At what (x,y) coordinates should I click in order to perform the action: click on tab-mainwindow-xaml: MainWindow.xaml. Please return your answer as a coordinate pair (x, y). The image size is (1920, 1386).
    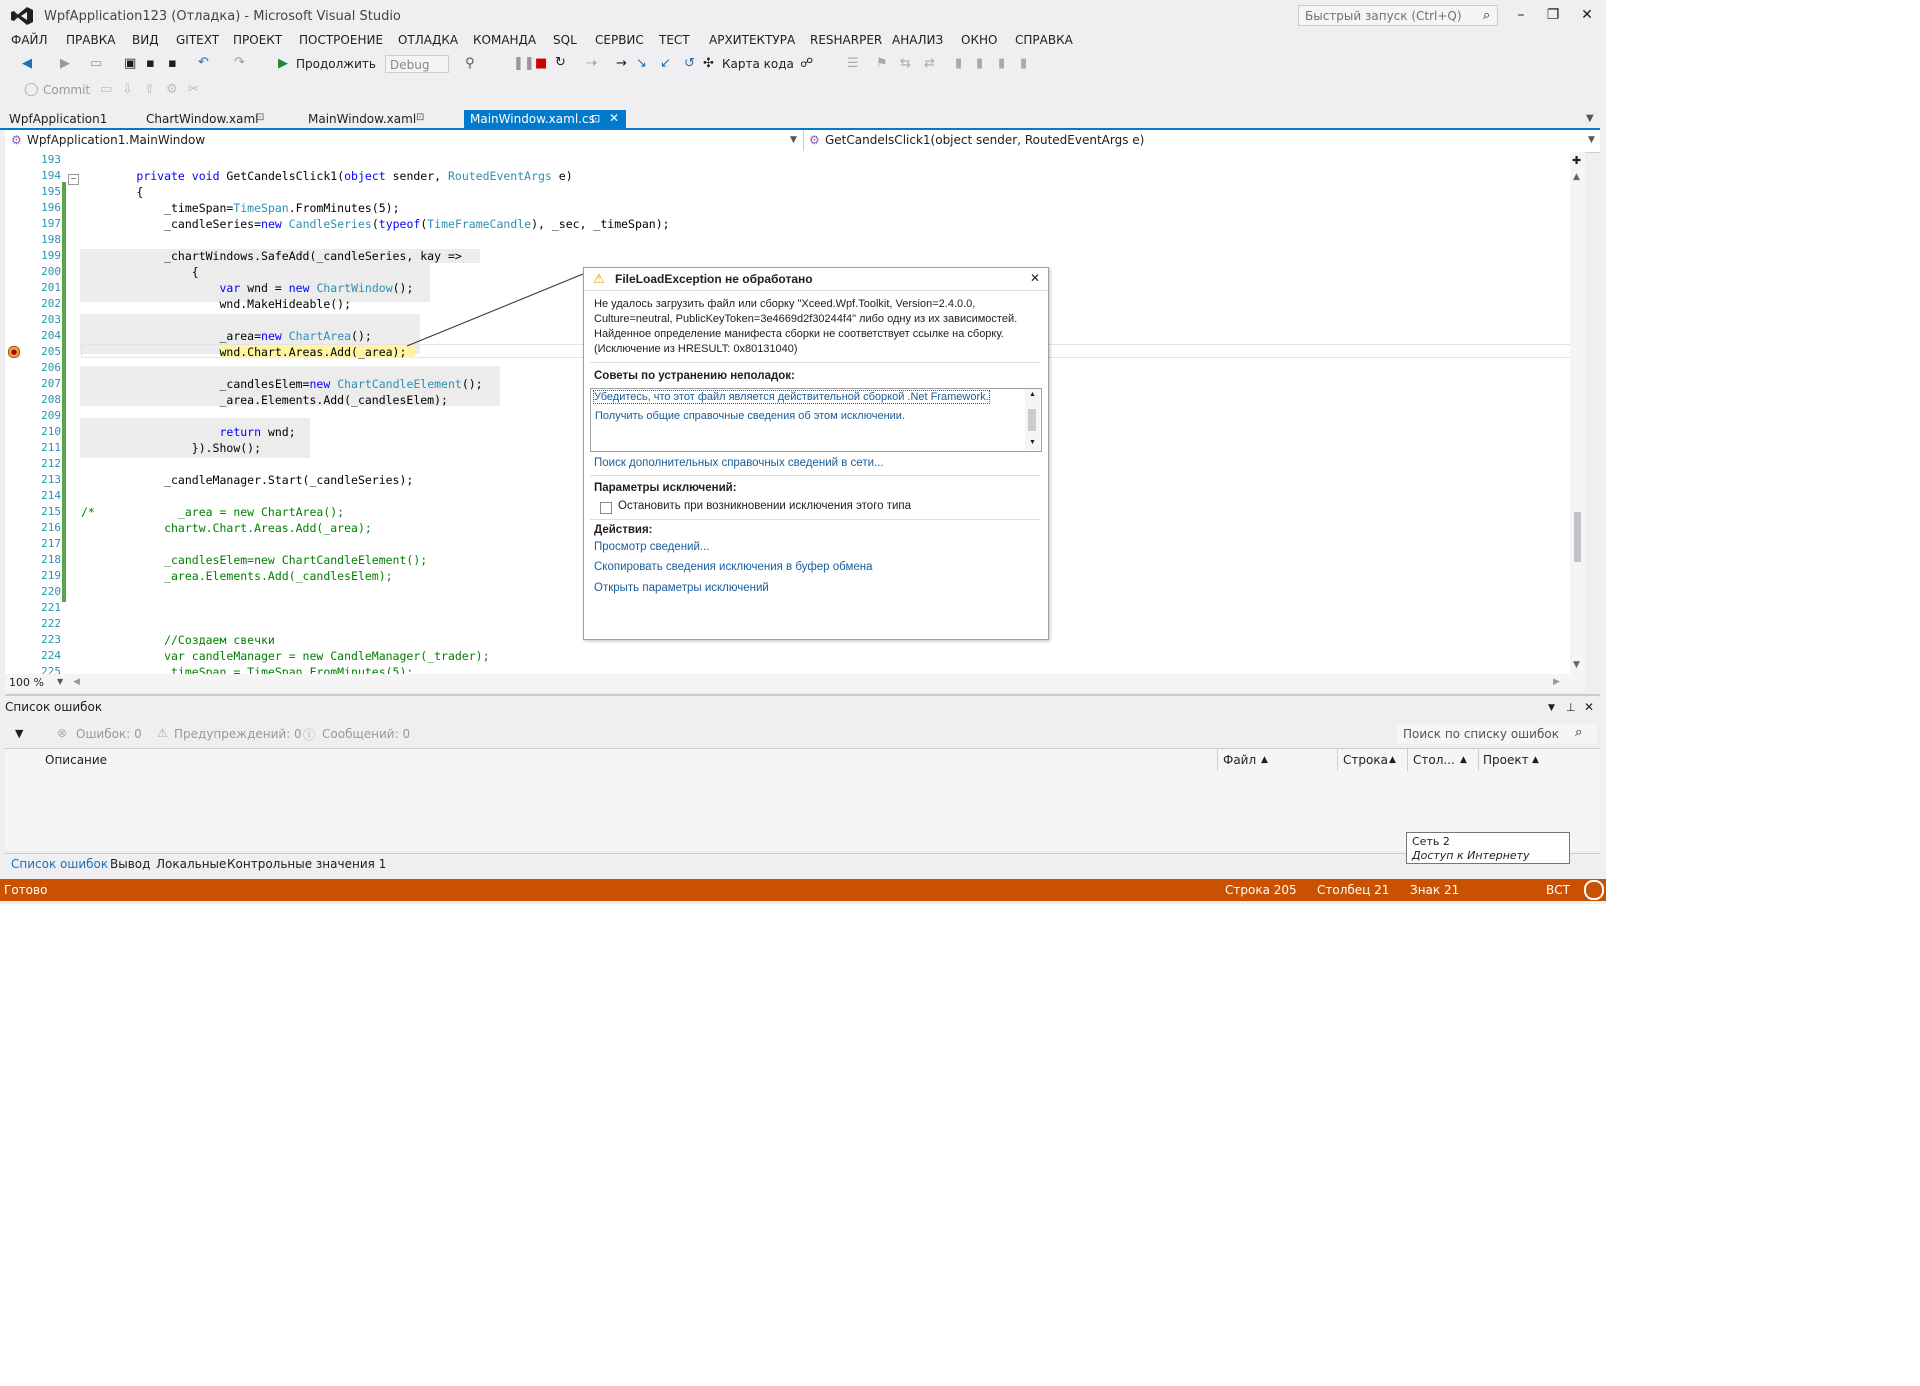
    Looking at the image, I should click on (362, 119).